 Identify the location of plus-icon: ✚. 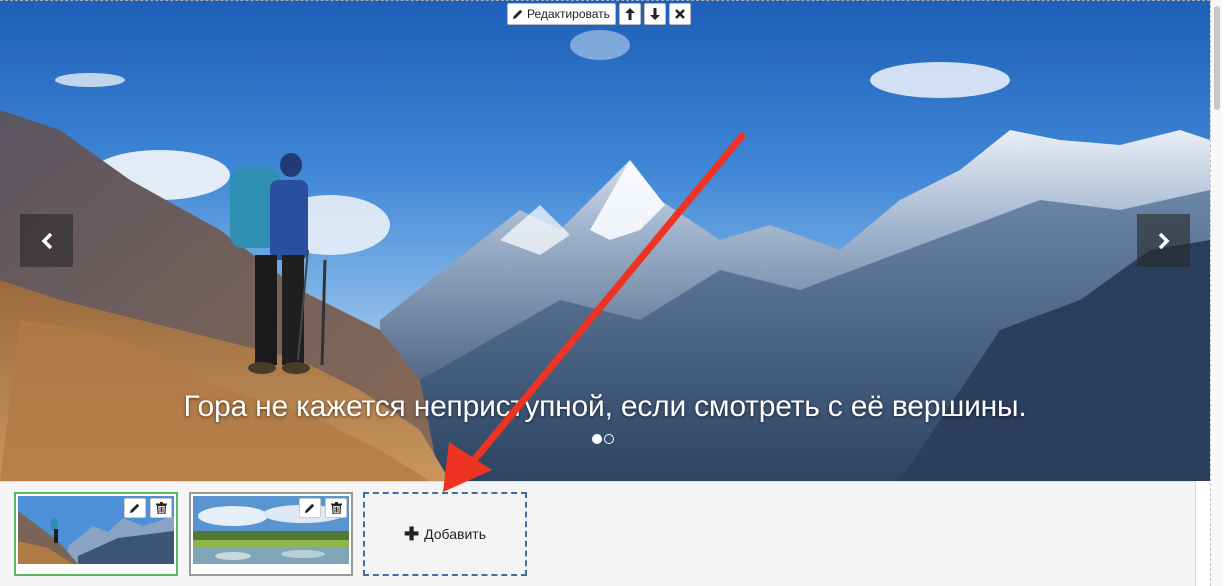
(412, 534).